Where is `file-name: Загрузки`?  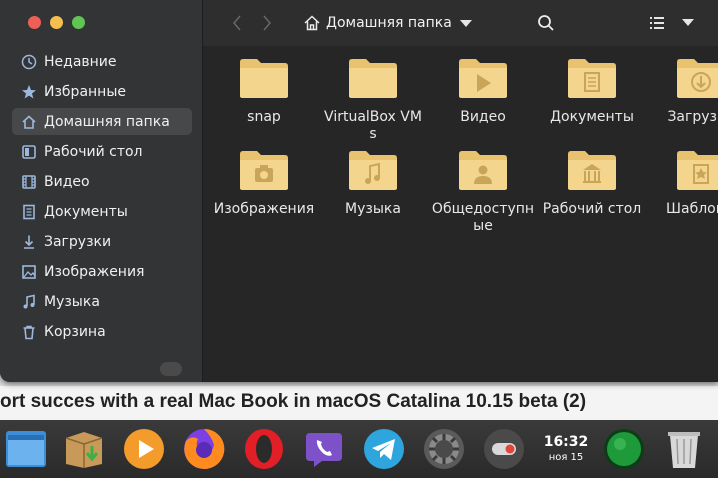
file-name: Загрузки is located at coordinates (692, 117).